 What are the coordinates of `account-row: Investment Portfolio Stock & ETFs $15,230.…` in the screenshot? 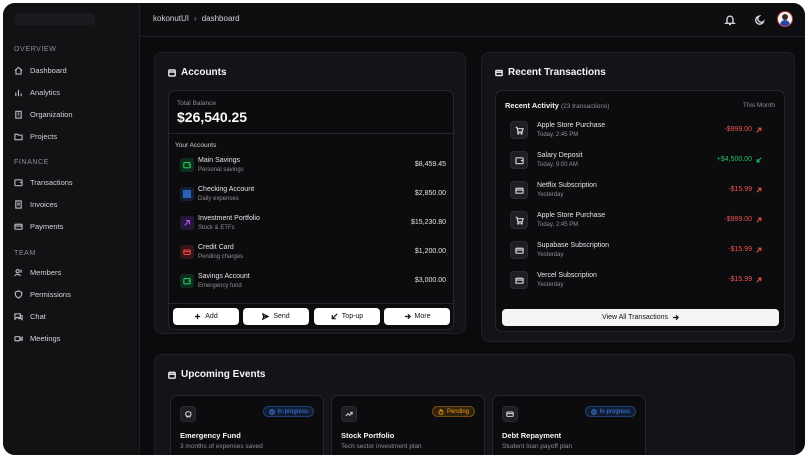 It's located at (311, 226).